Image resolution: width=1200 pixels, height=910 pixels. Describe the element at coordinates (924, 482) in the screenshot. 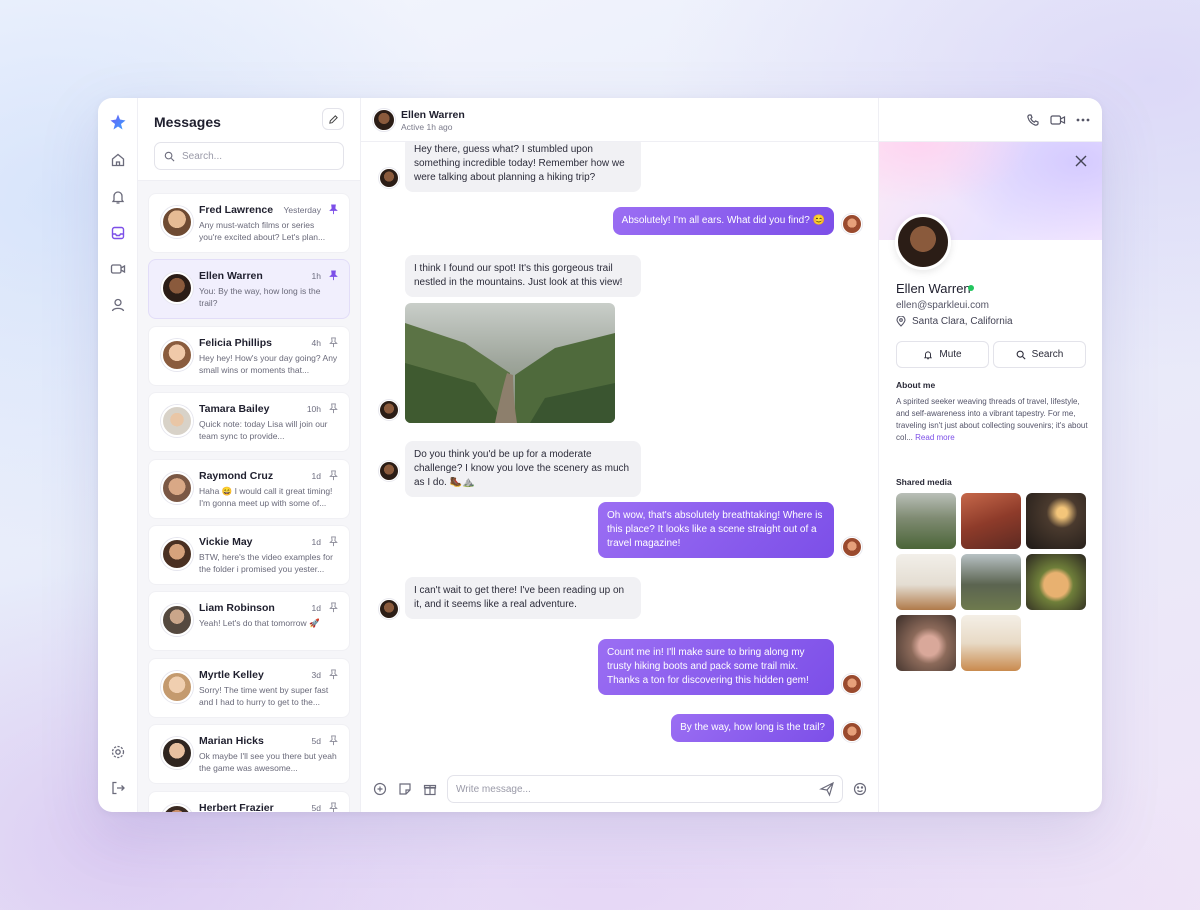

I see `shared-media-title: Shared media` at that location.